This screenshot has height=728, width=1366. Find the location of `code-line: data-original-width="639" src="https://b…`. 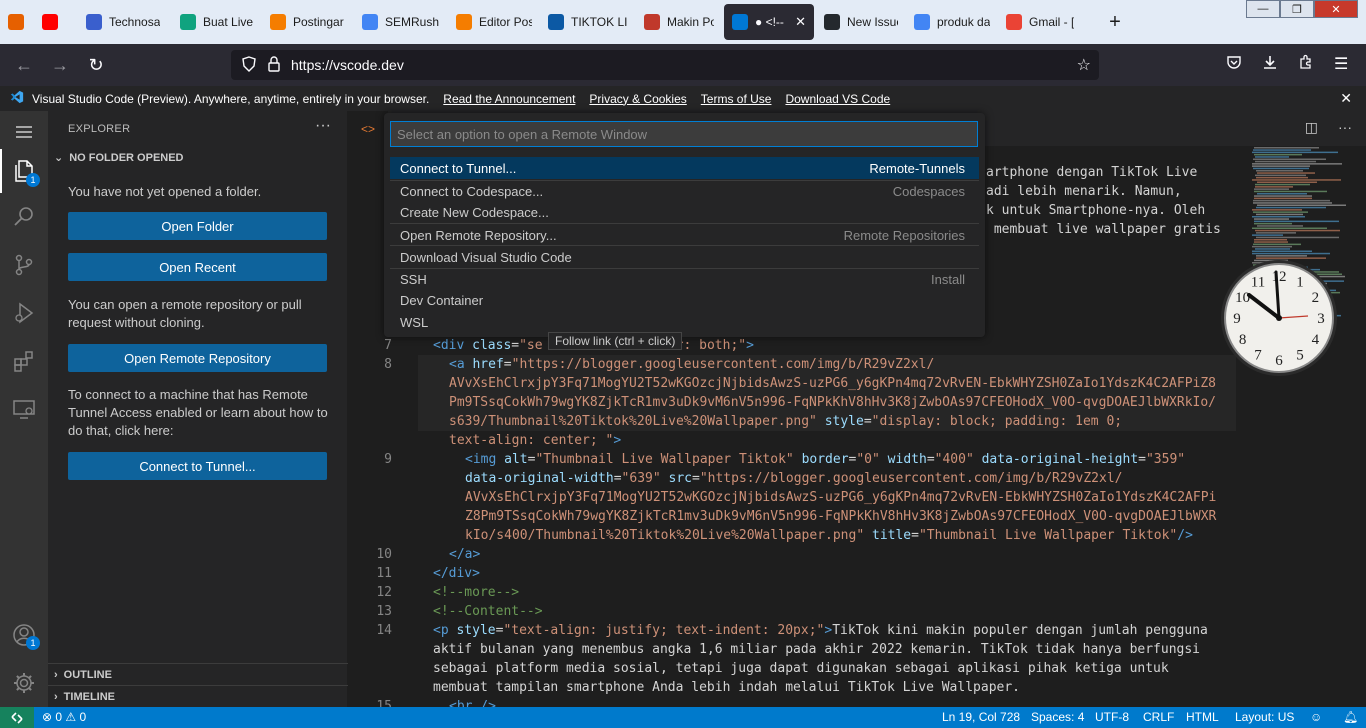

code-line: data-original-width="639" src="https://b… is located at coordinates (793, 478).